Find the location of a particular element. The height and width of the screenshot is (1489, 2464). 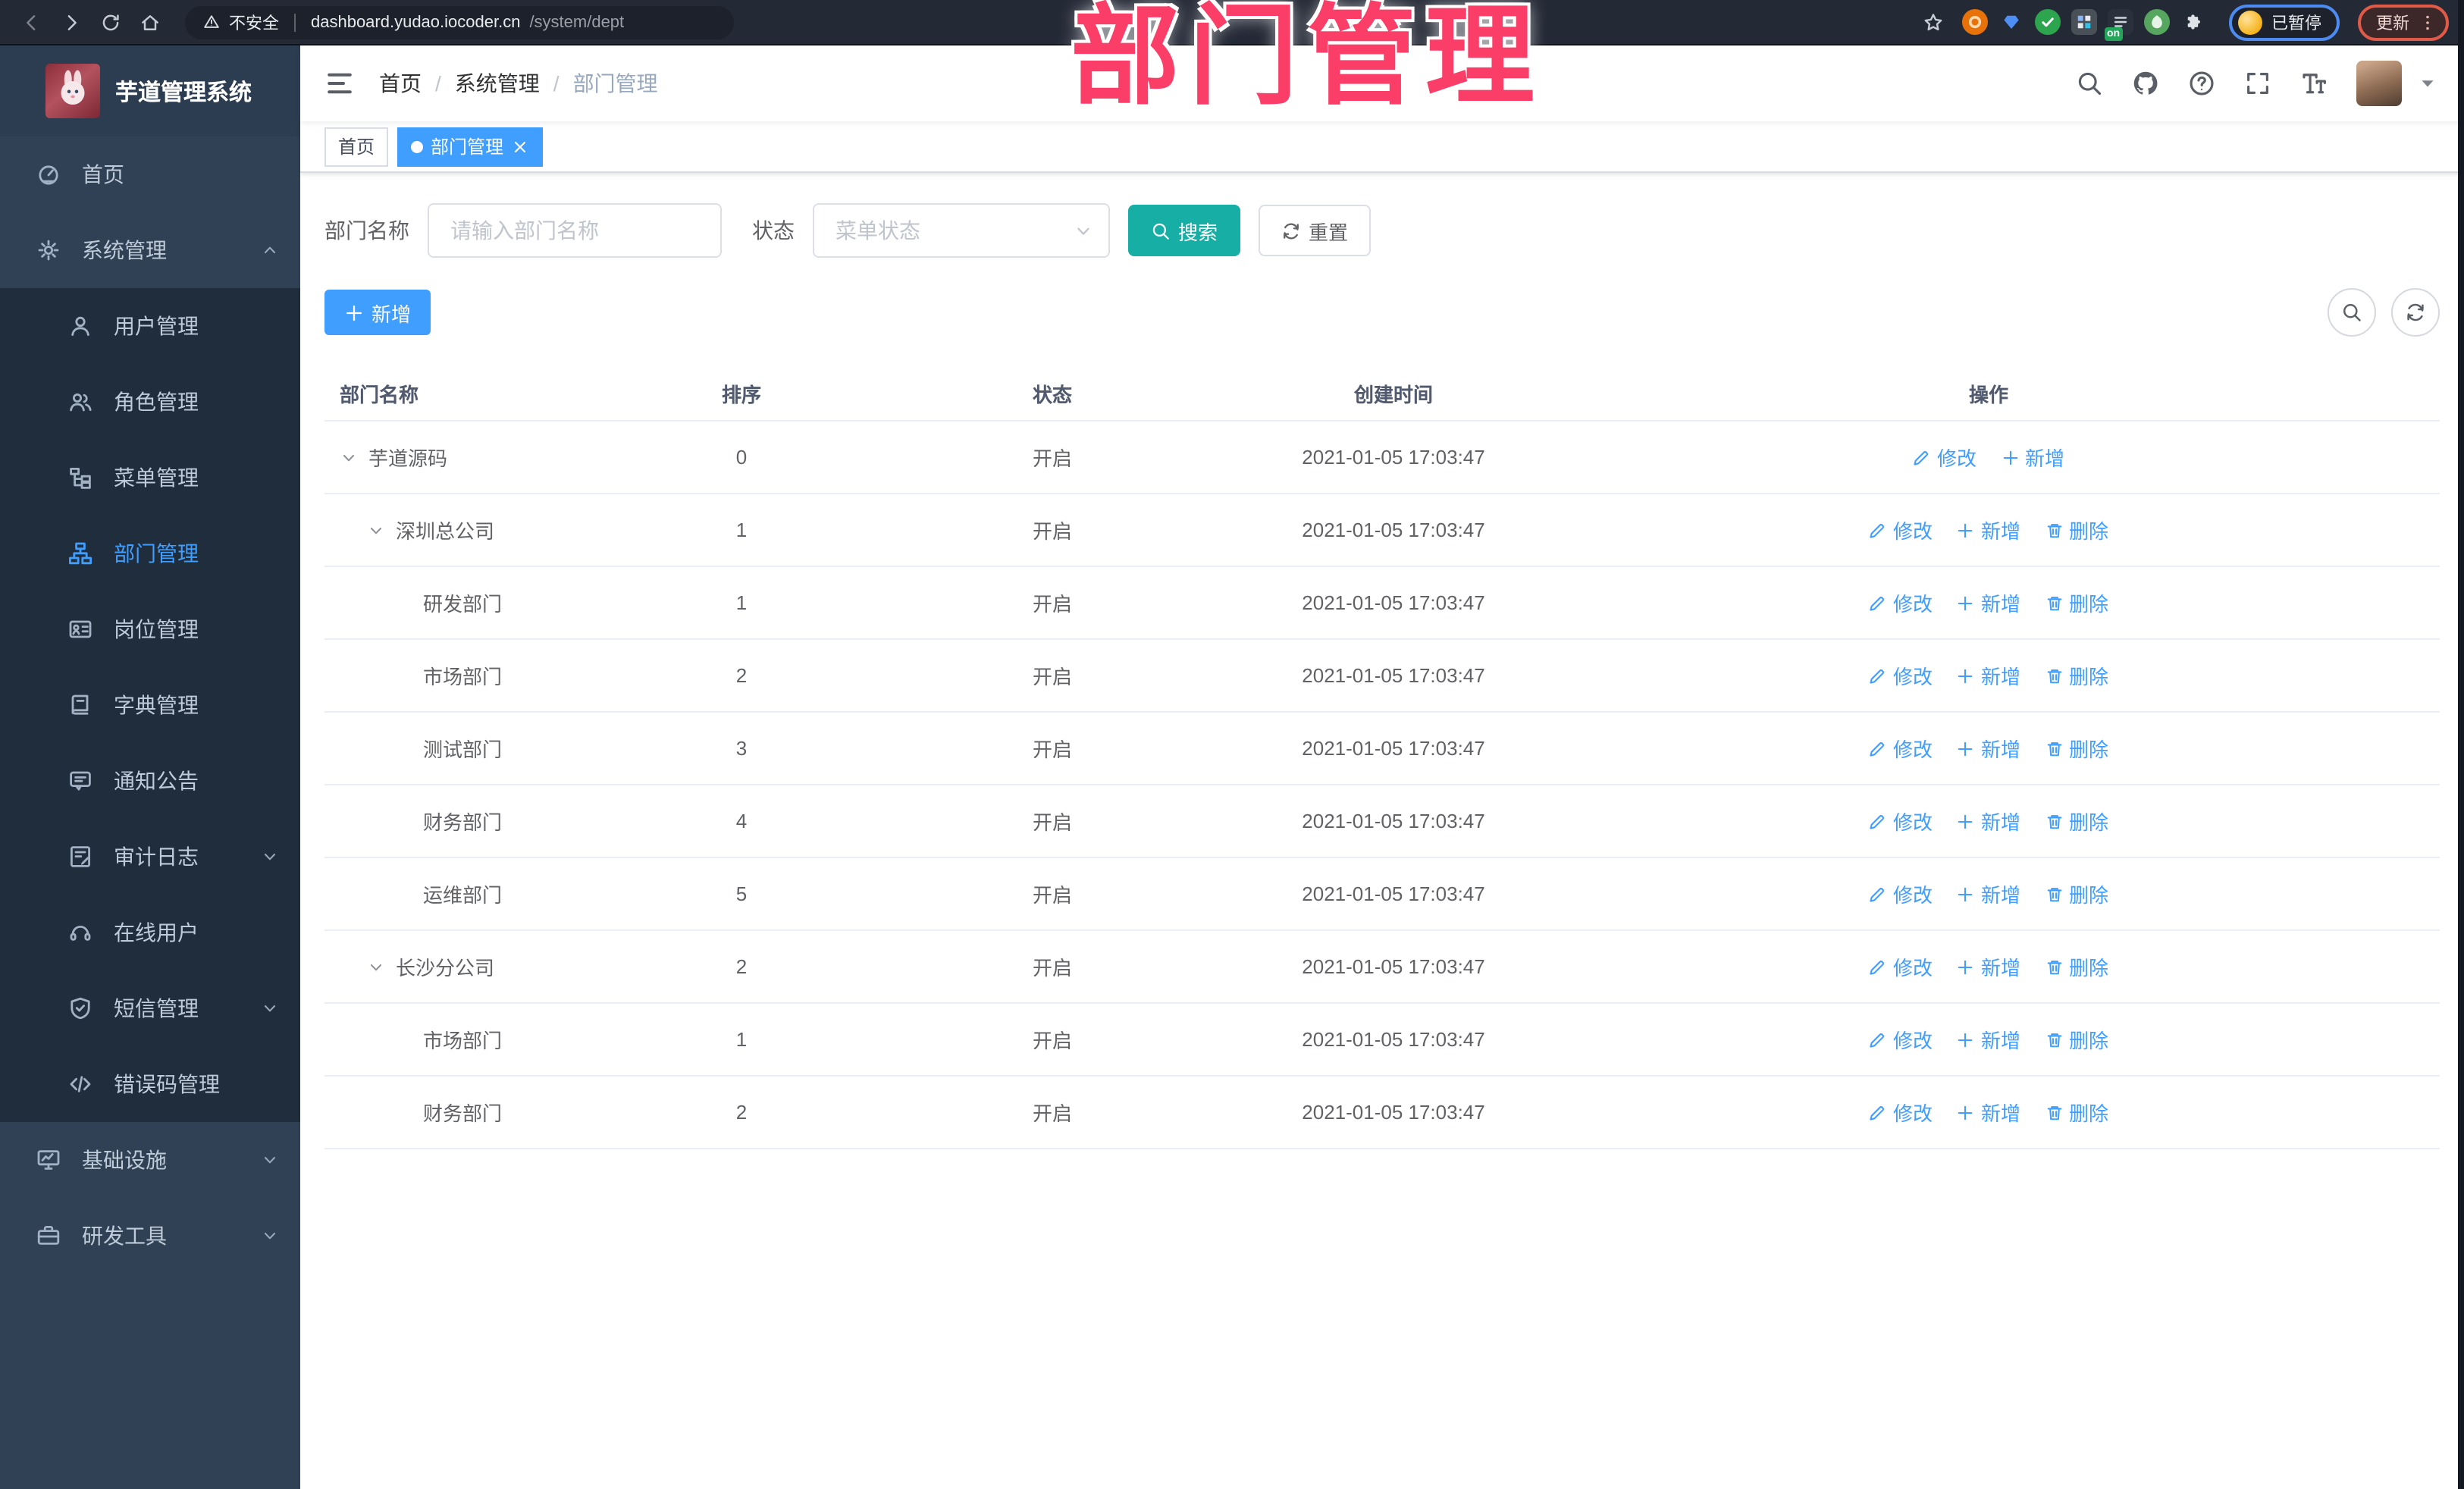

sidebar-item-dept: 部门管理 is located at coordinates (150, 554).